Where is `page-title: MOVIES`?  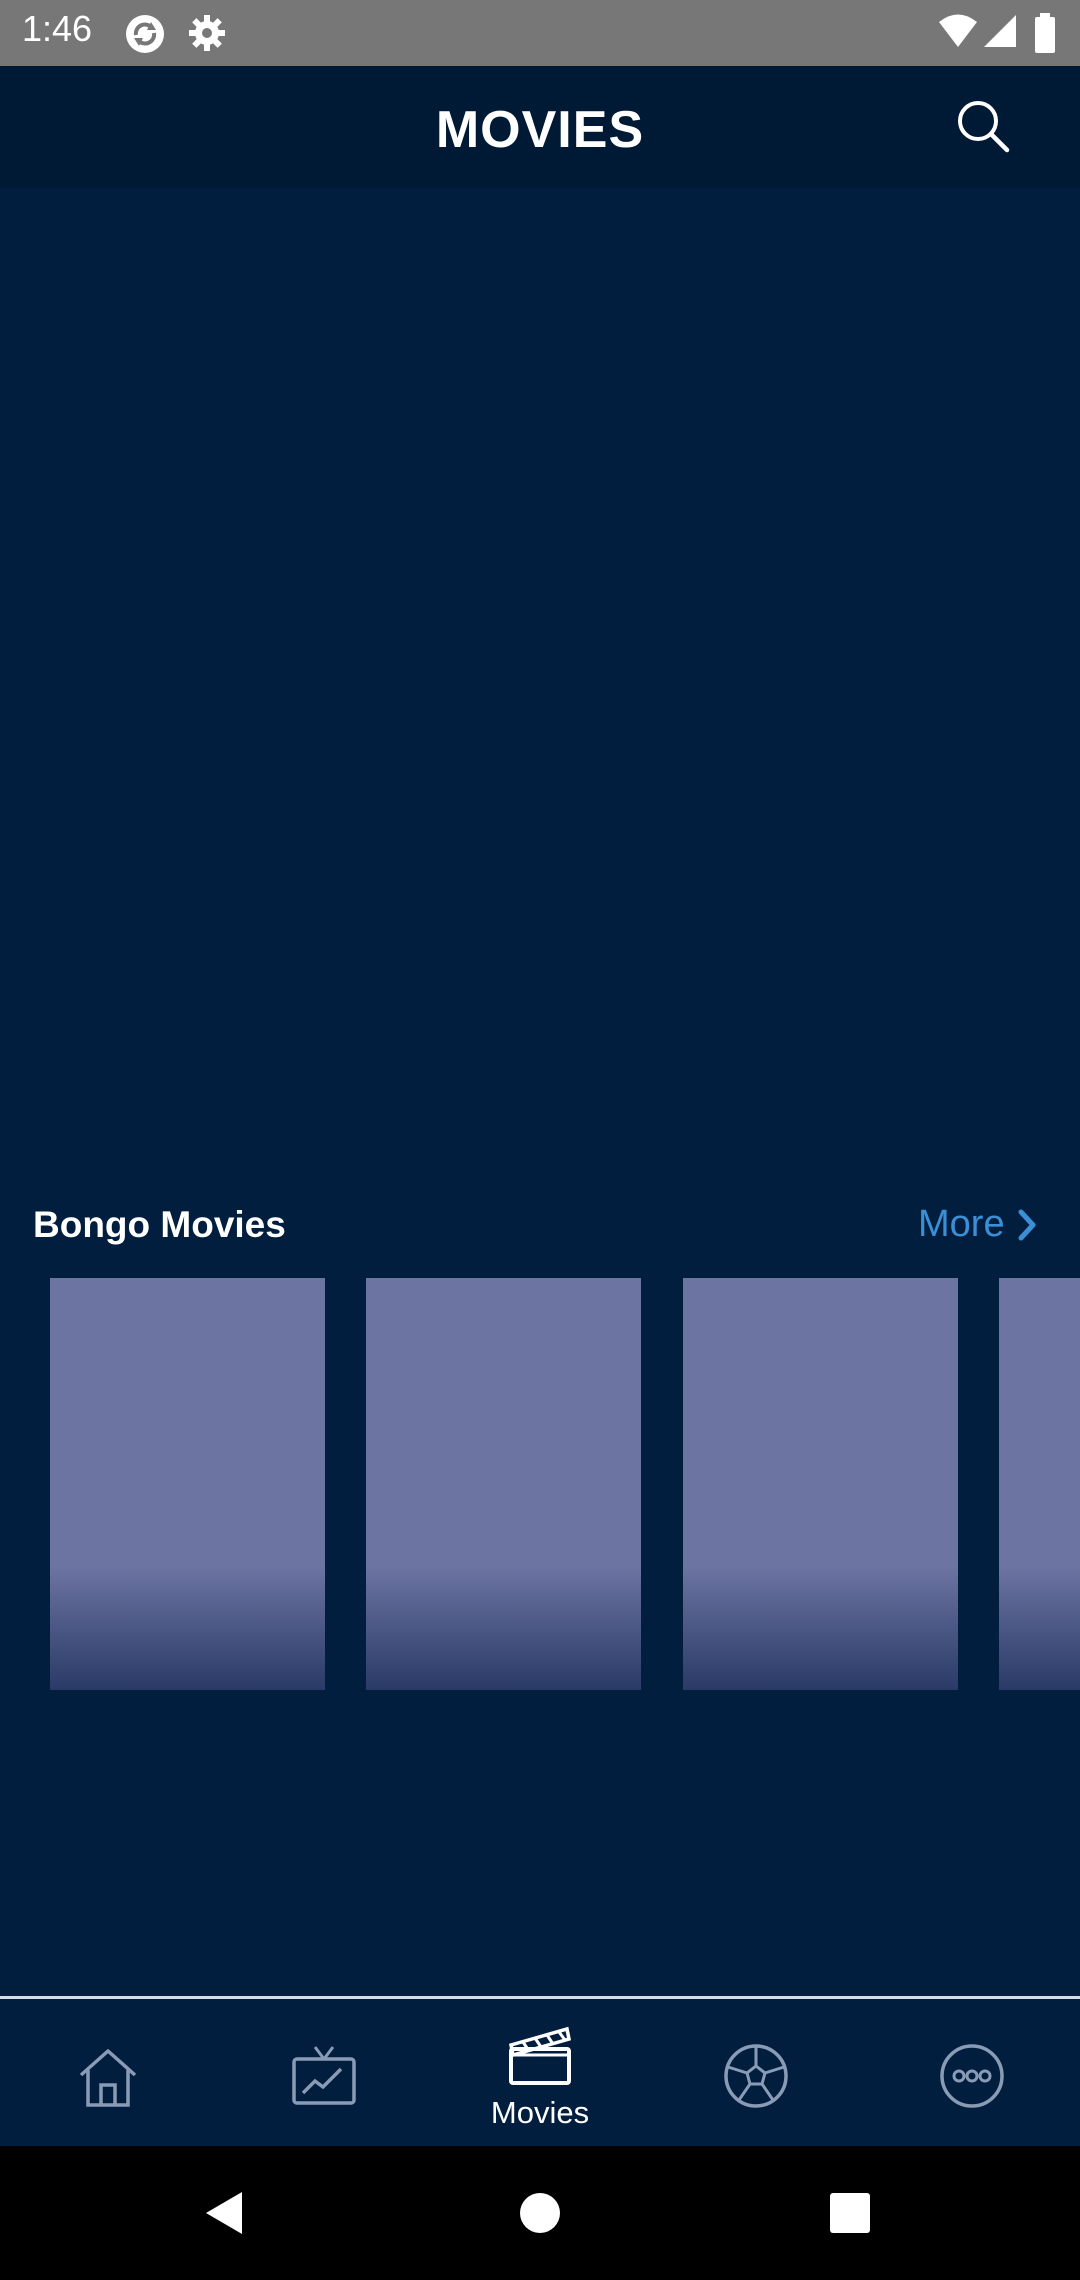
page-title: MOVIES is located at coordinates (540, 130).